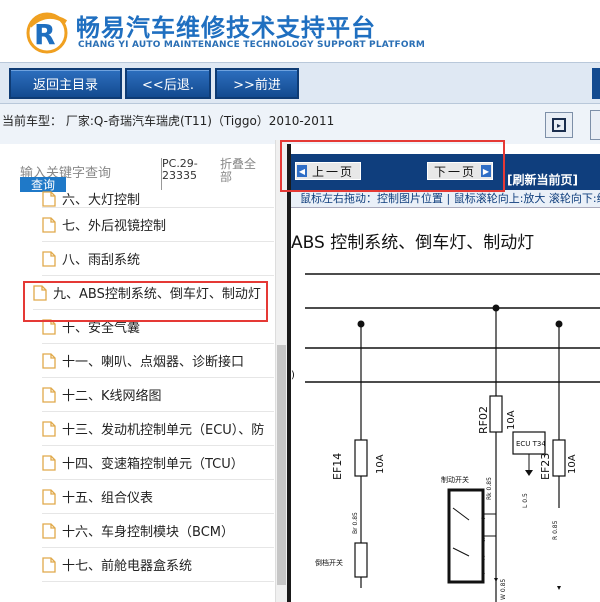  What do you see at coordinates (355, 523) in the screenshot?
I see `wire-label: Br 0.85` at bounding box center [355, 523].